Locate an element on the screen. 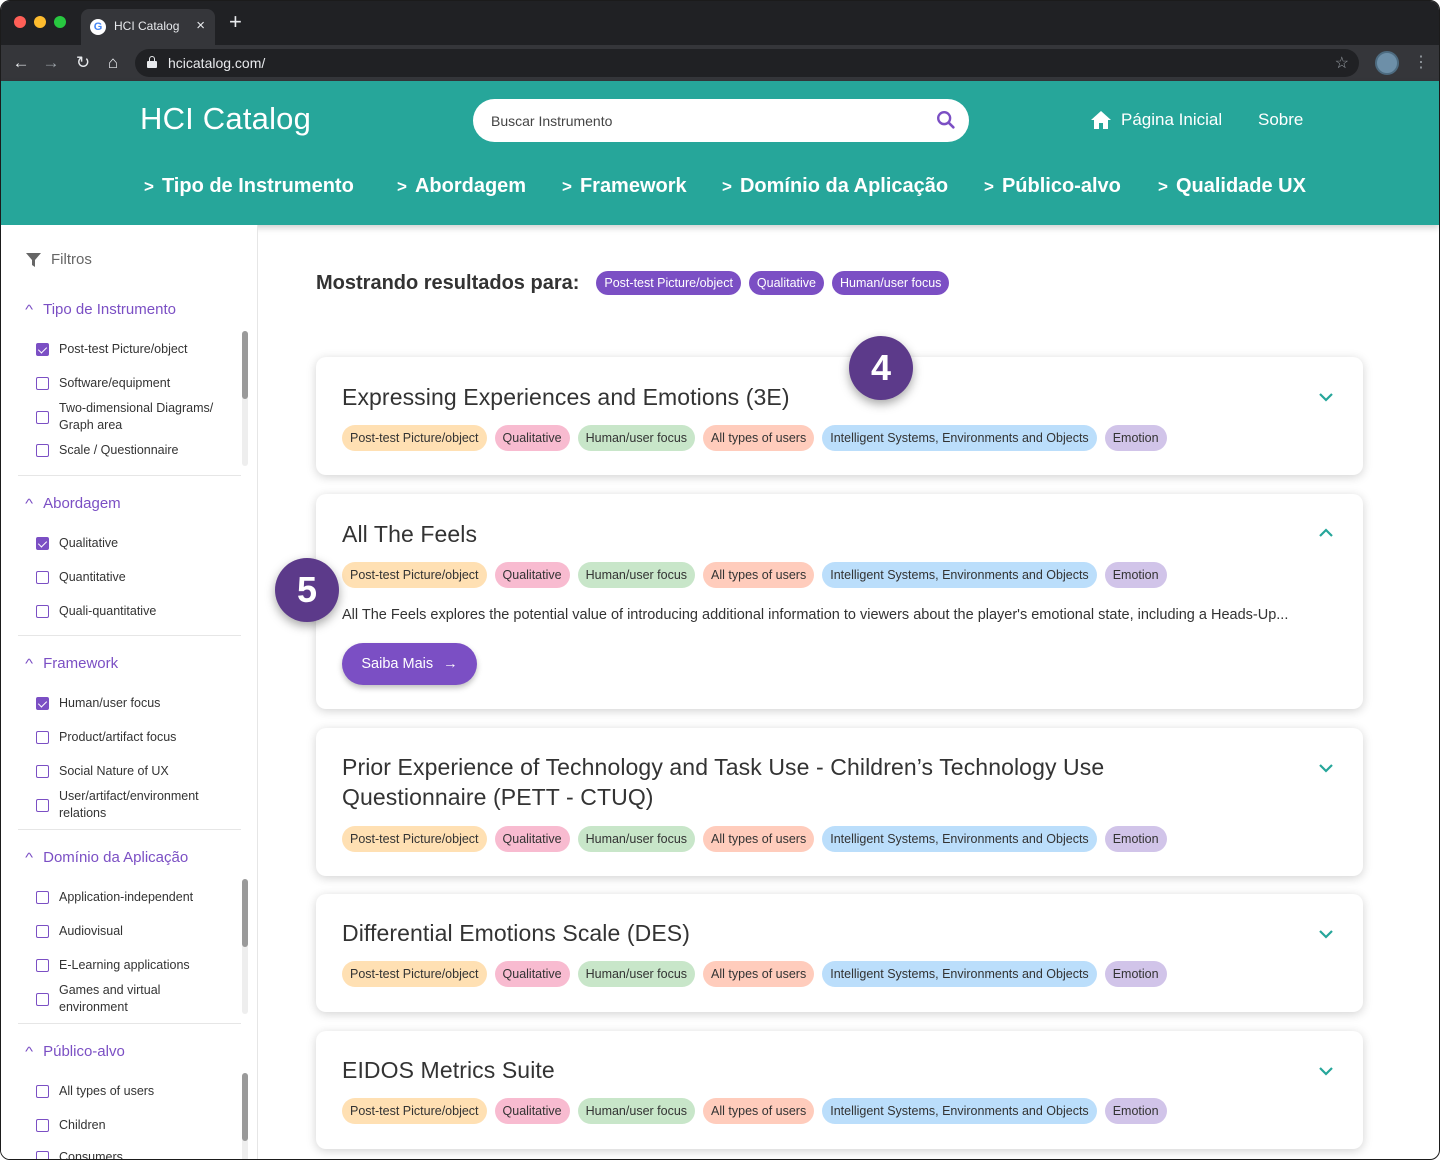 This screenshot has width=1440, height=1160. filter-option: Qualitative is located at coordinates (132, 543).